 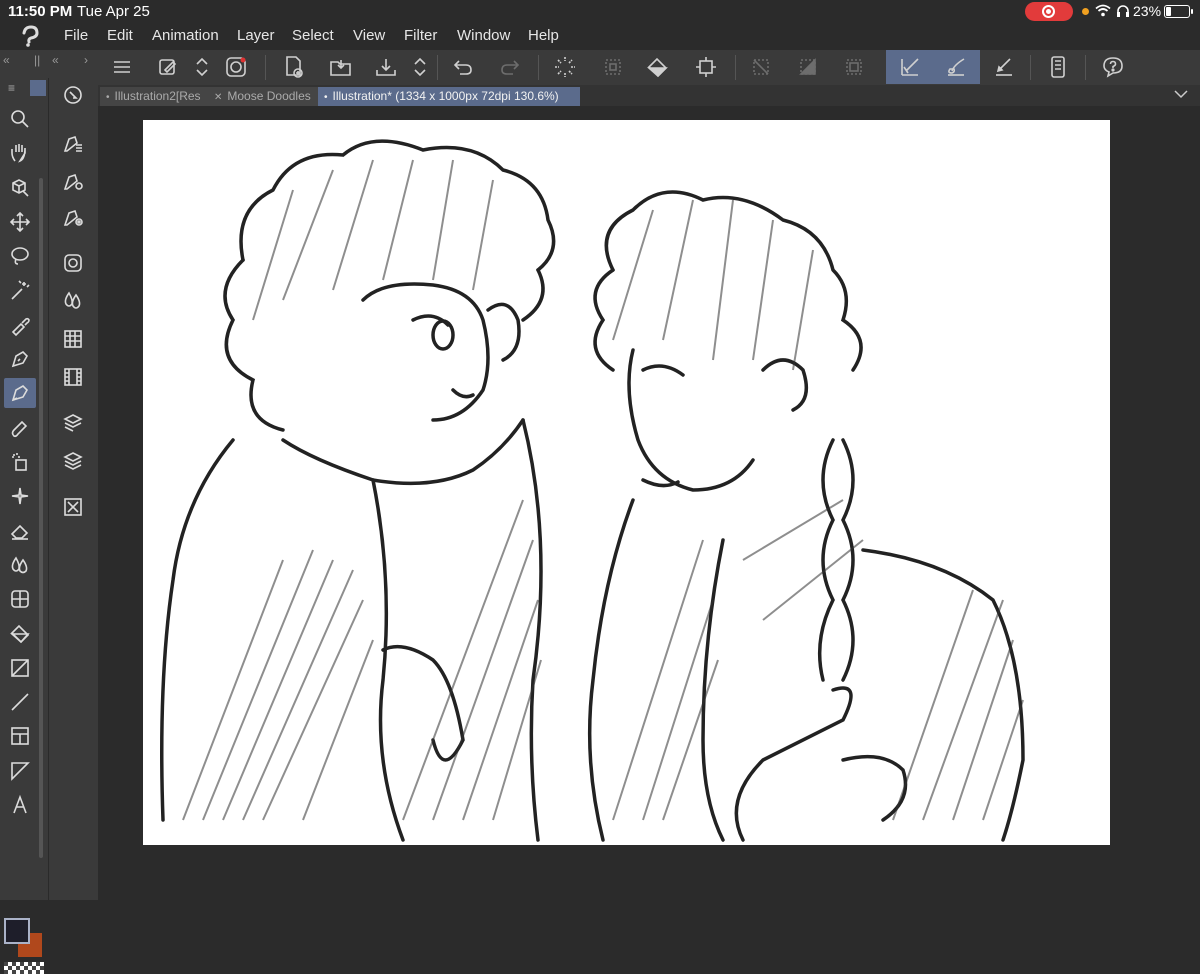 What do you see at coordinates (20, 256) in the screenshot?
I see `lasso-icon` at bounding box center [20, 256].